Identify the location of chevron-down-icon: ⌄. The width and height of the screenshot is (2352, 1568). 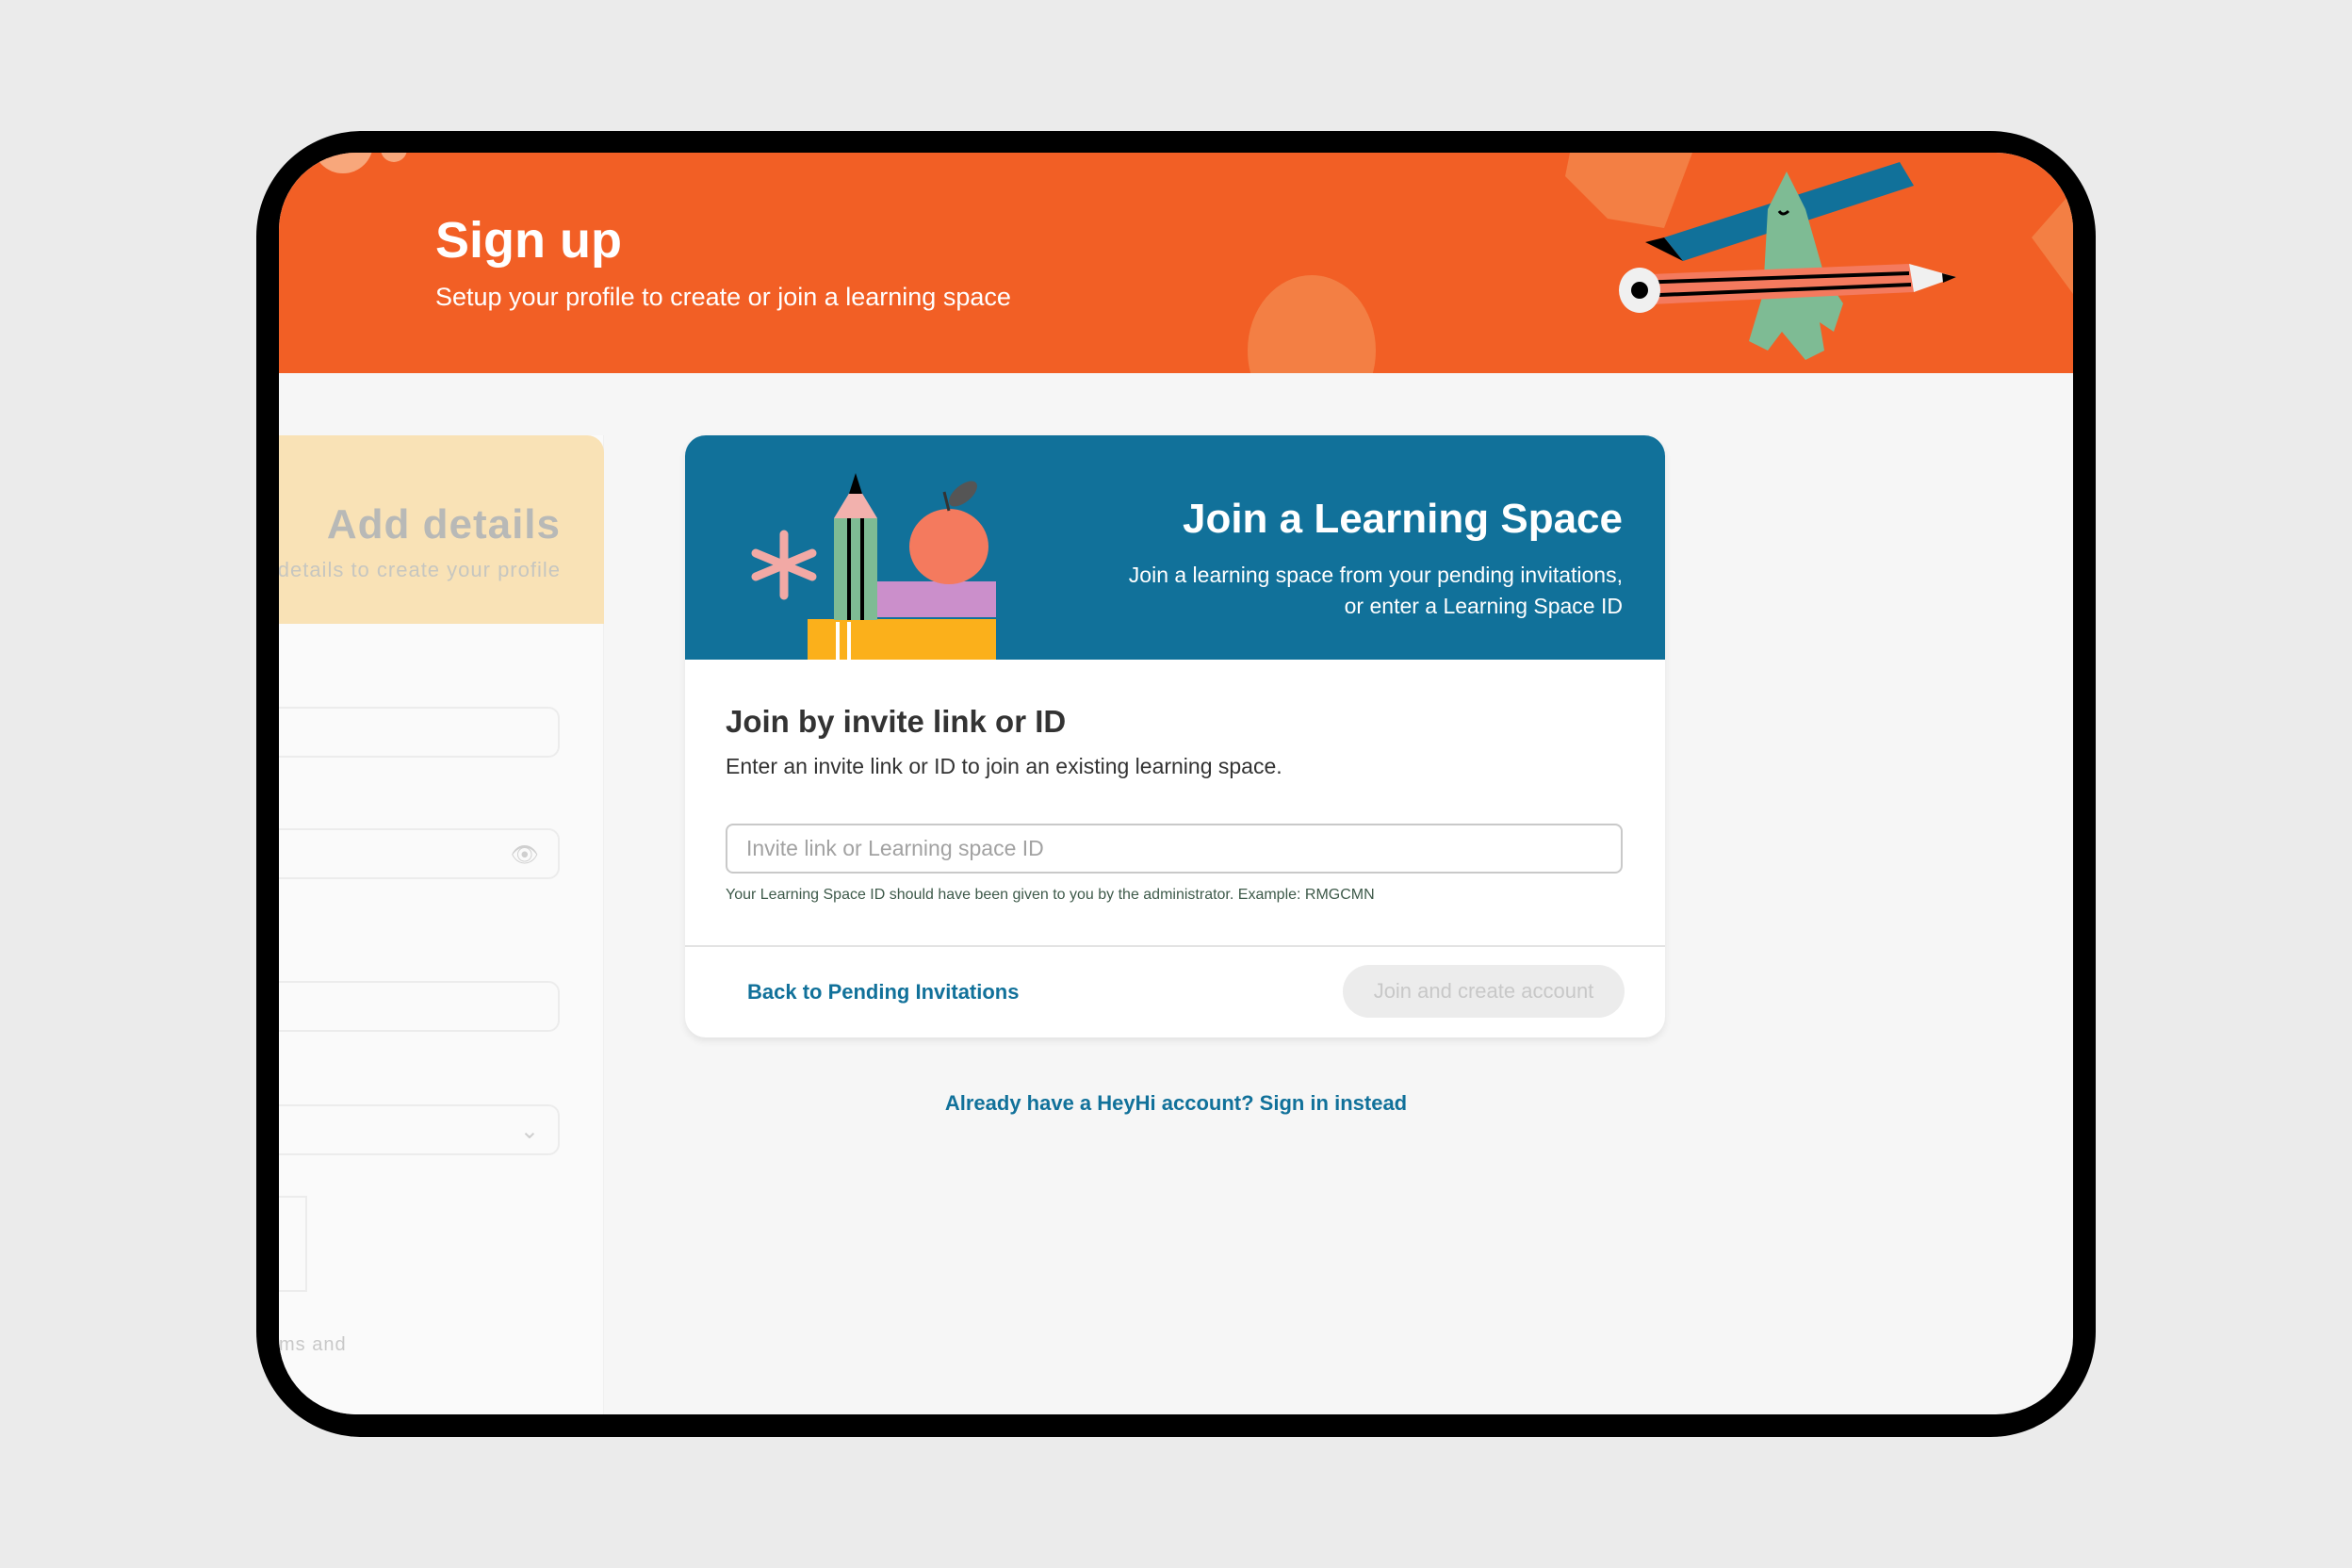
(529, 1131).